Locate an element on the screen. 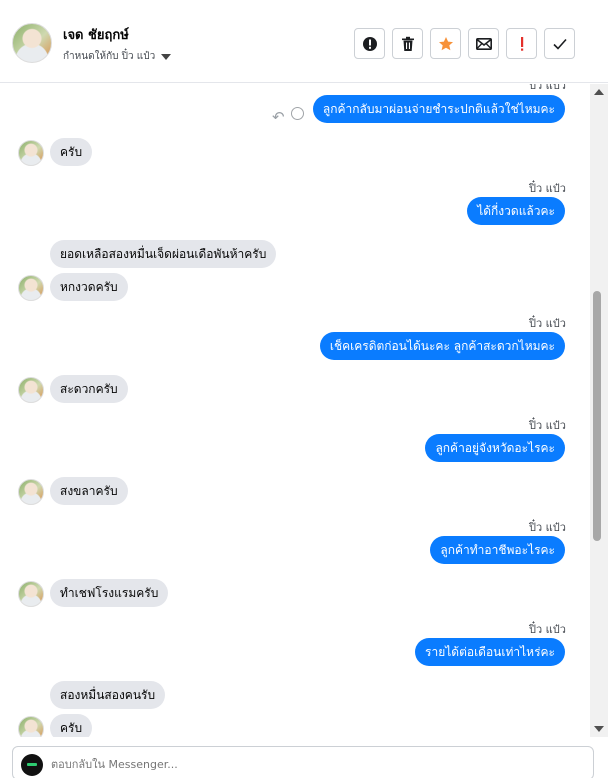  message-bubble-incoming: ยอดเหลือสองหมื่นเจ็ดผ่อนเดือพันห้าครับ is located at coordinates (163, 254).